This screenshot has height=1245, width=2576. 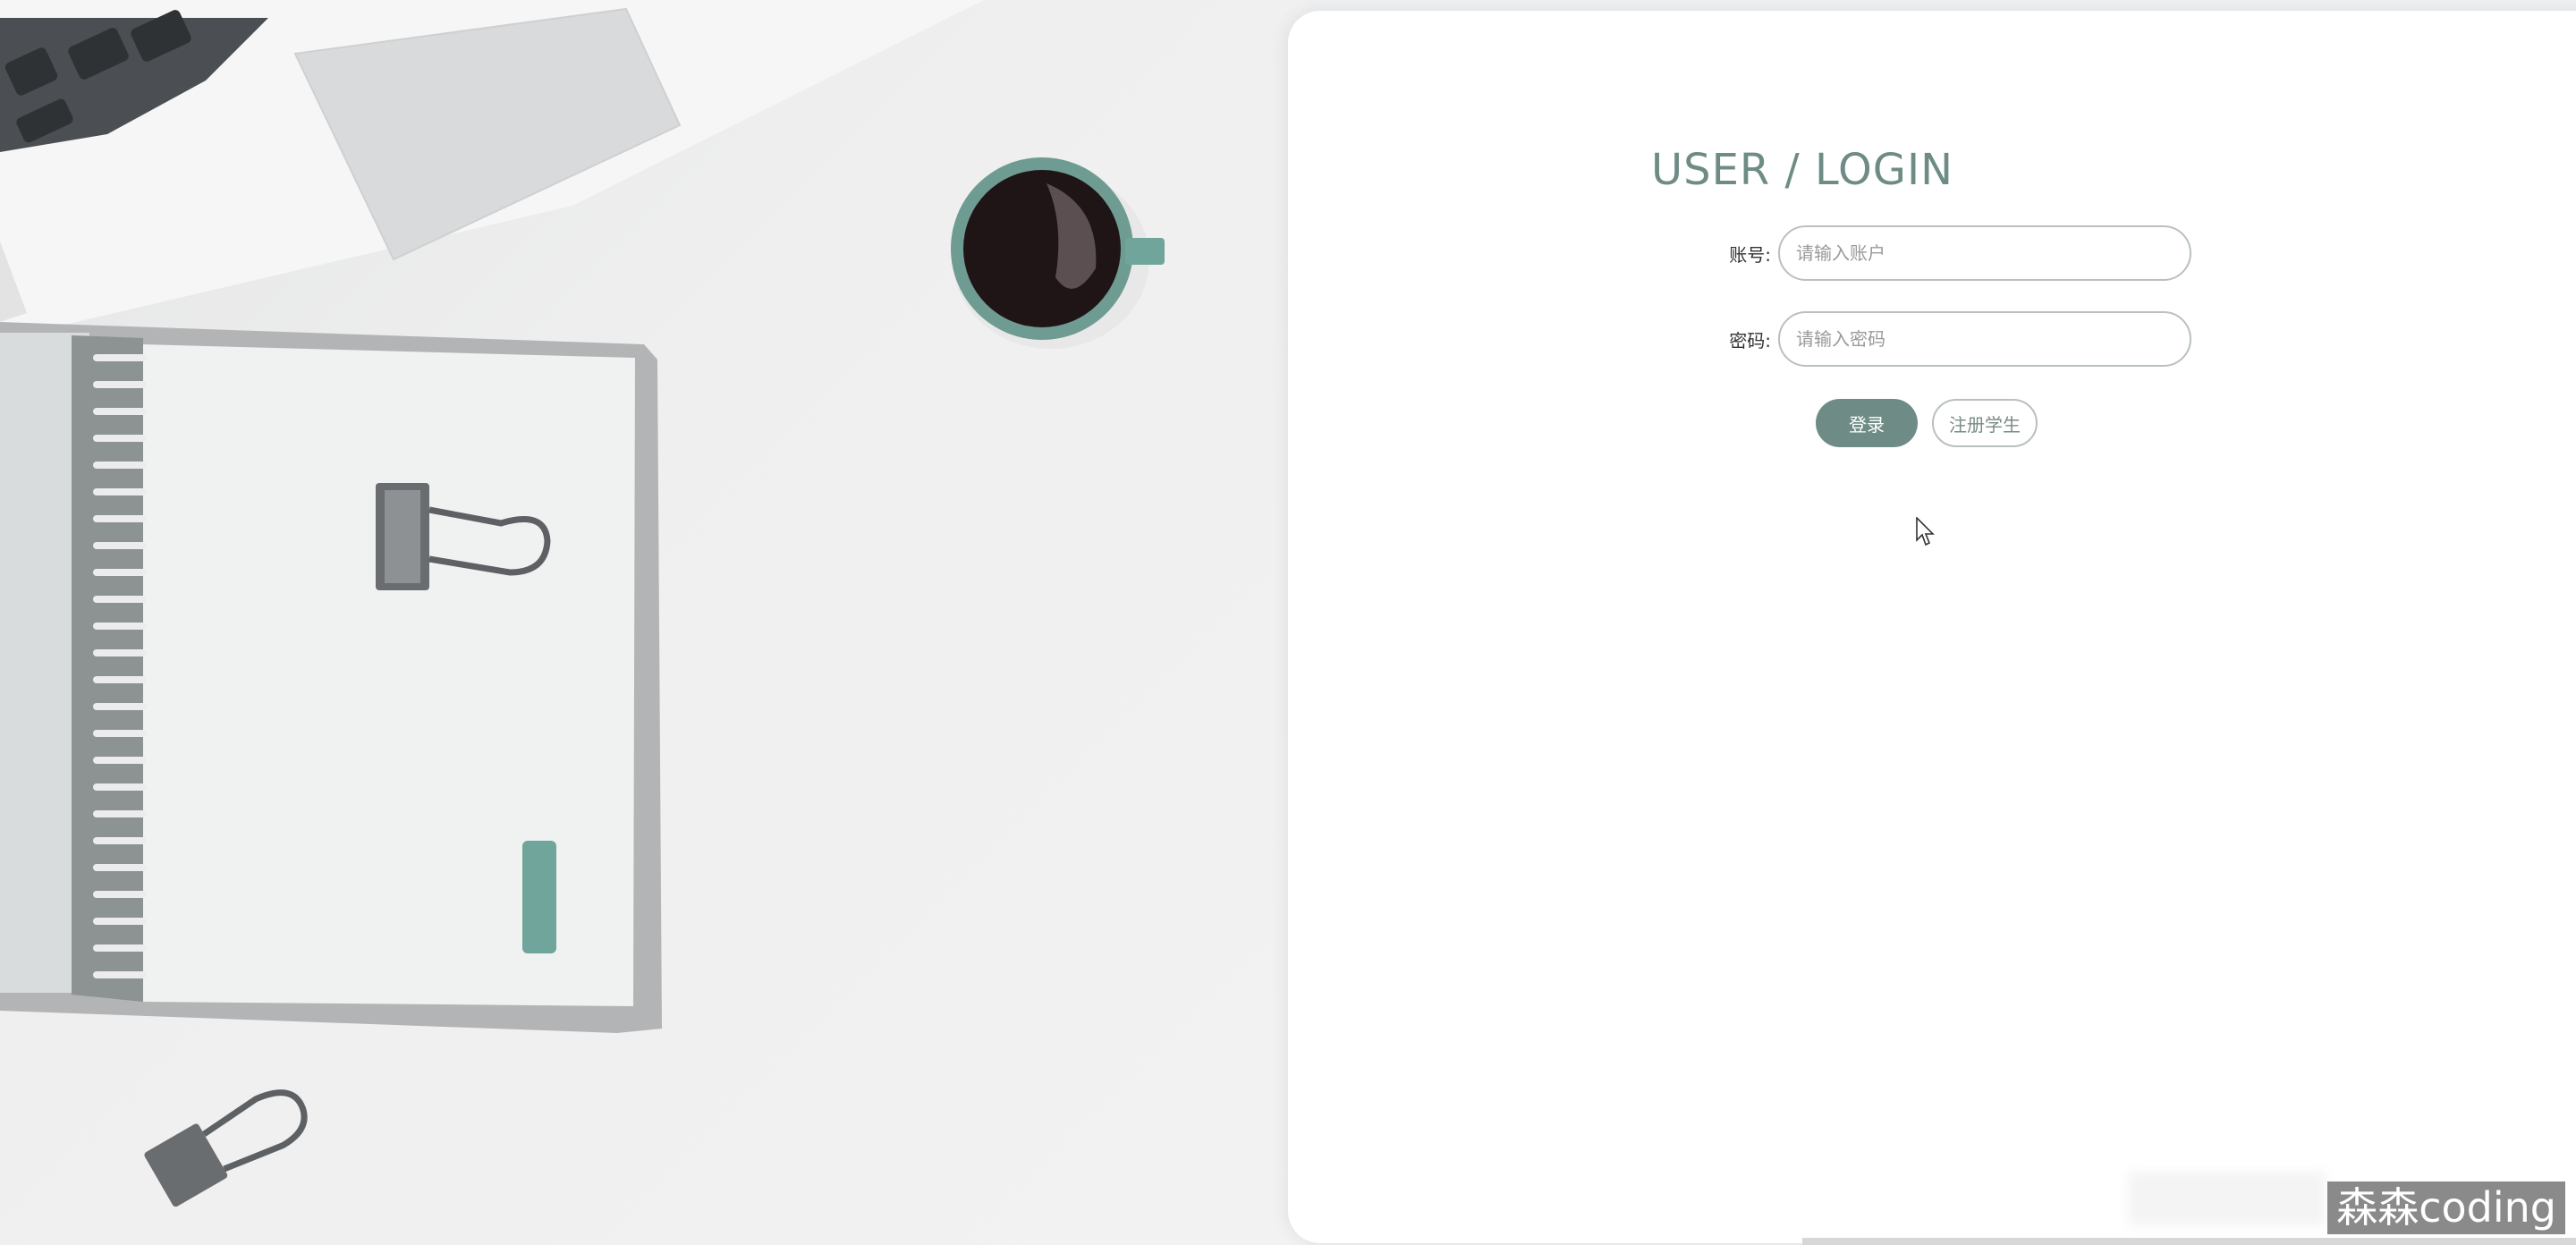 What do you see at coordinates (1925, 531) in the screenshot?
I see `cursor-arrow-icon` at bounding box center [1925, 531].